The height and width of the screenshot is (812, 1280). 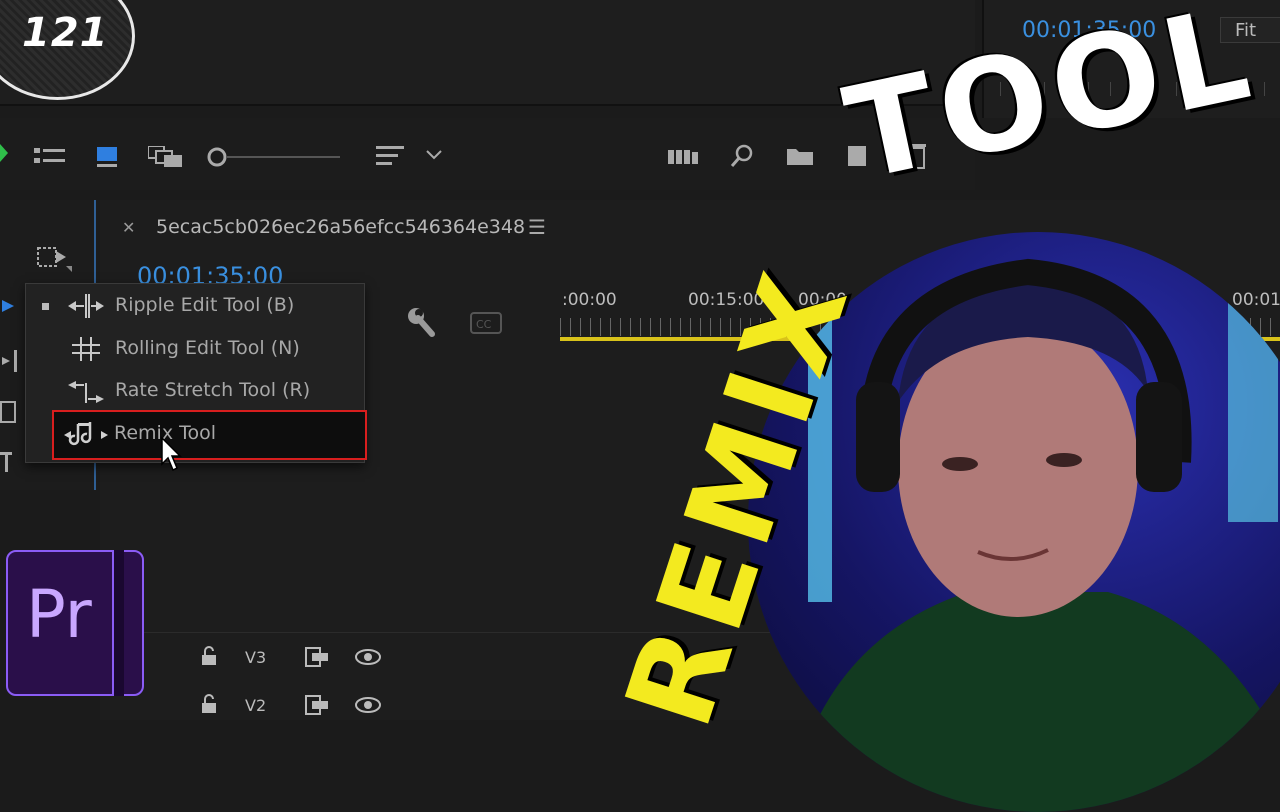 What do you see at coordinates (274, 157) in the screenshot?
I see `zoom-slider` at bounding box center [274, 157].